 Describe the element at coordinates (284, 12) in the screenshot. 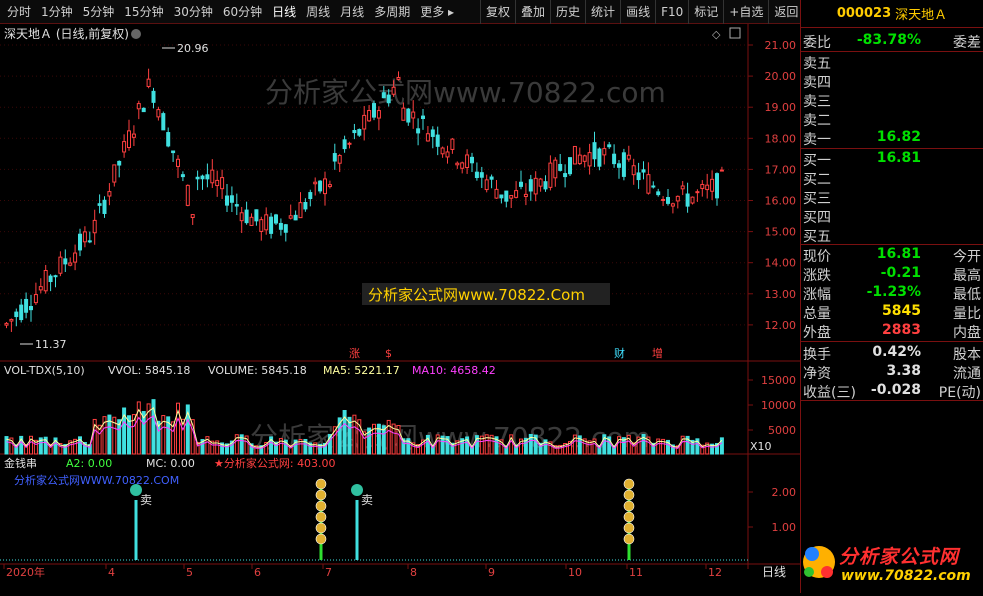

I see `period-tab-6: 日线` at that location.